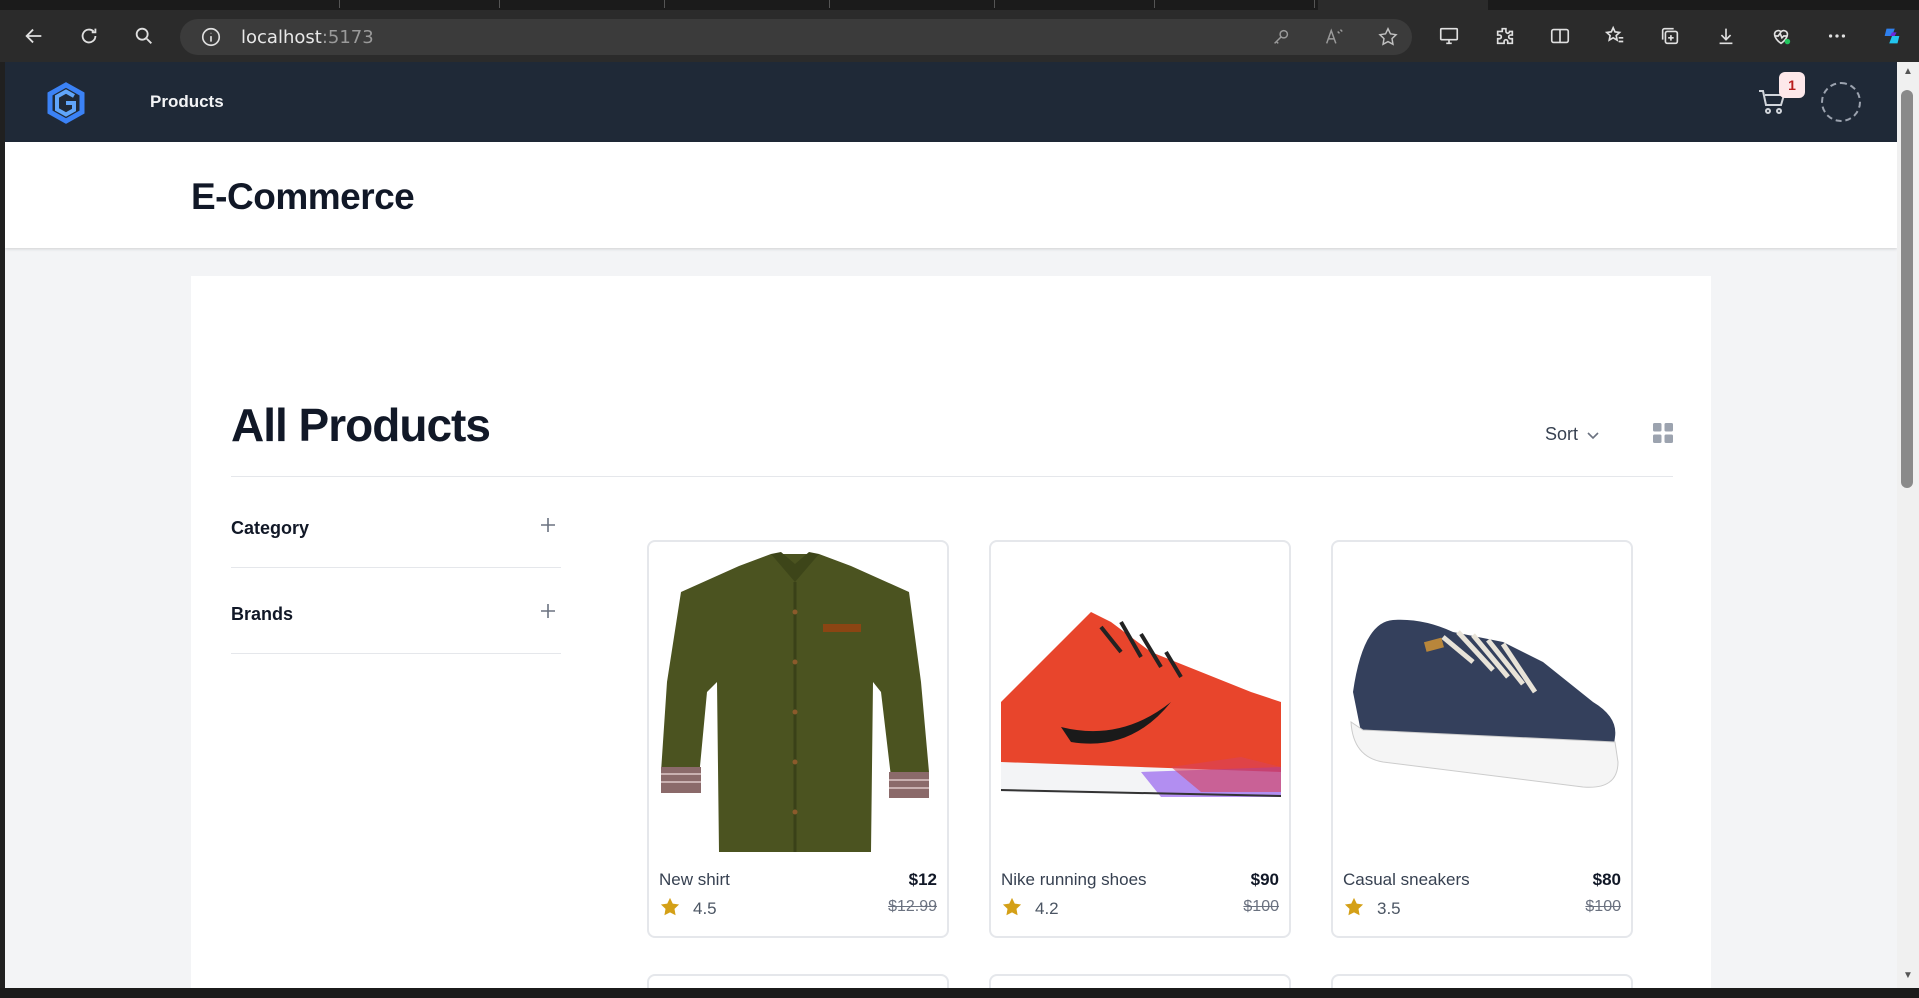 The width and height of the screenshot is (1919, 998). What do you see at coordinates (211, 37) in the screenshot?
I see `info-icon` at bounding box center [211, 37].